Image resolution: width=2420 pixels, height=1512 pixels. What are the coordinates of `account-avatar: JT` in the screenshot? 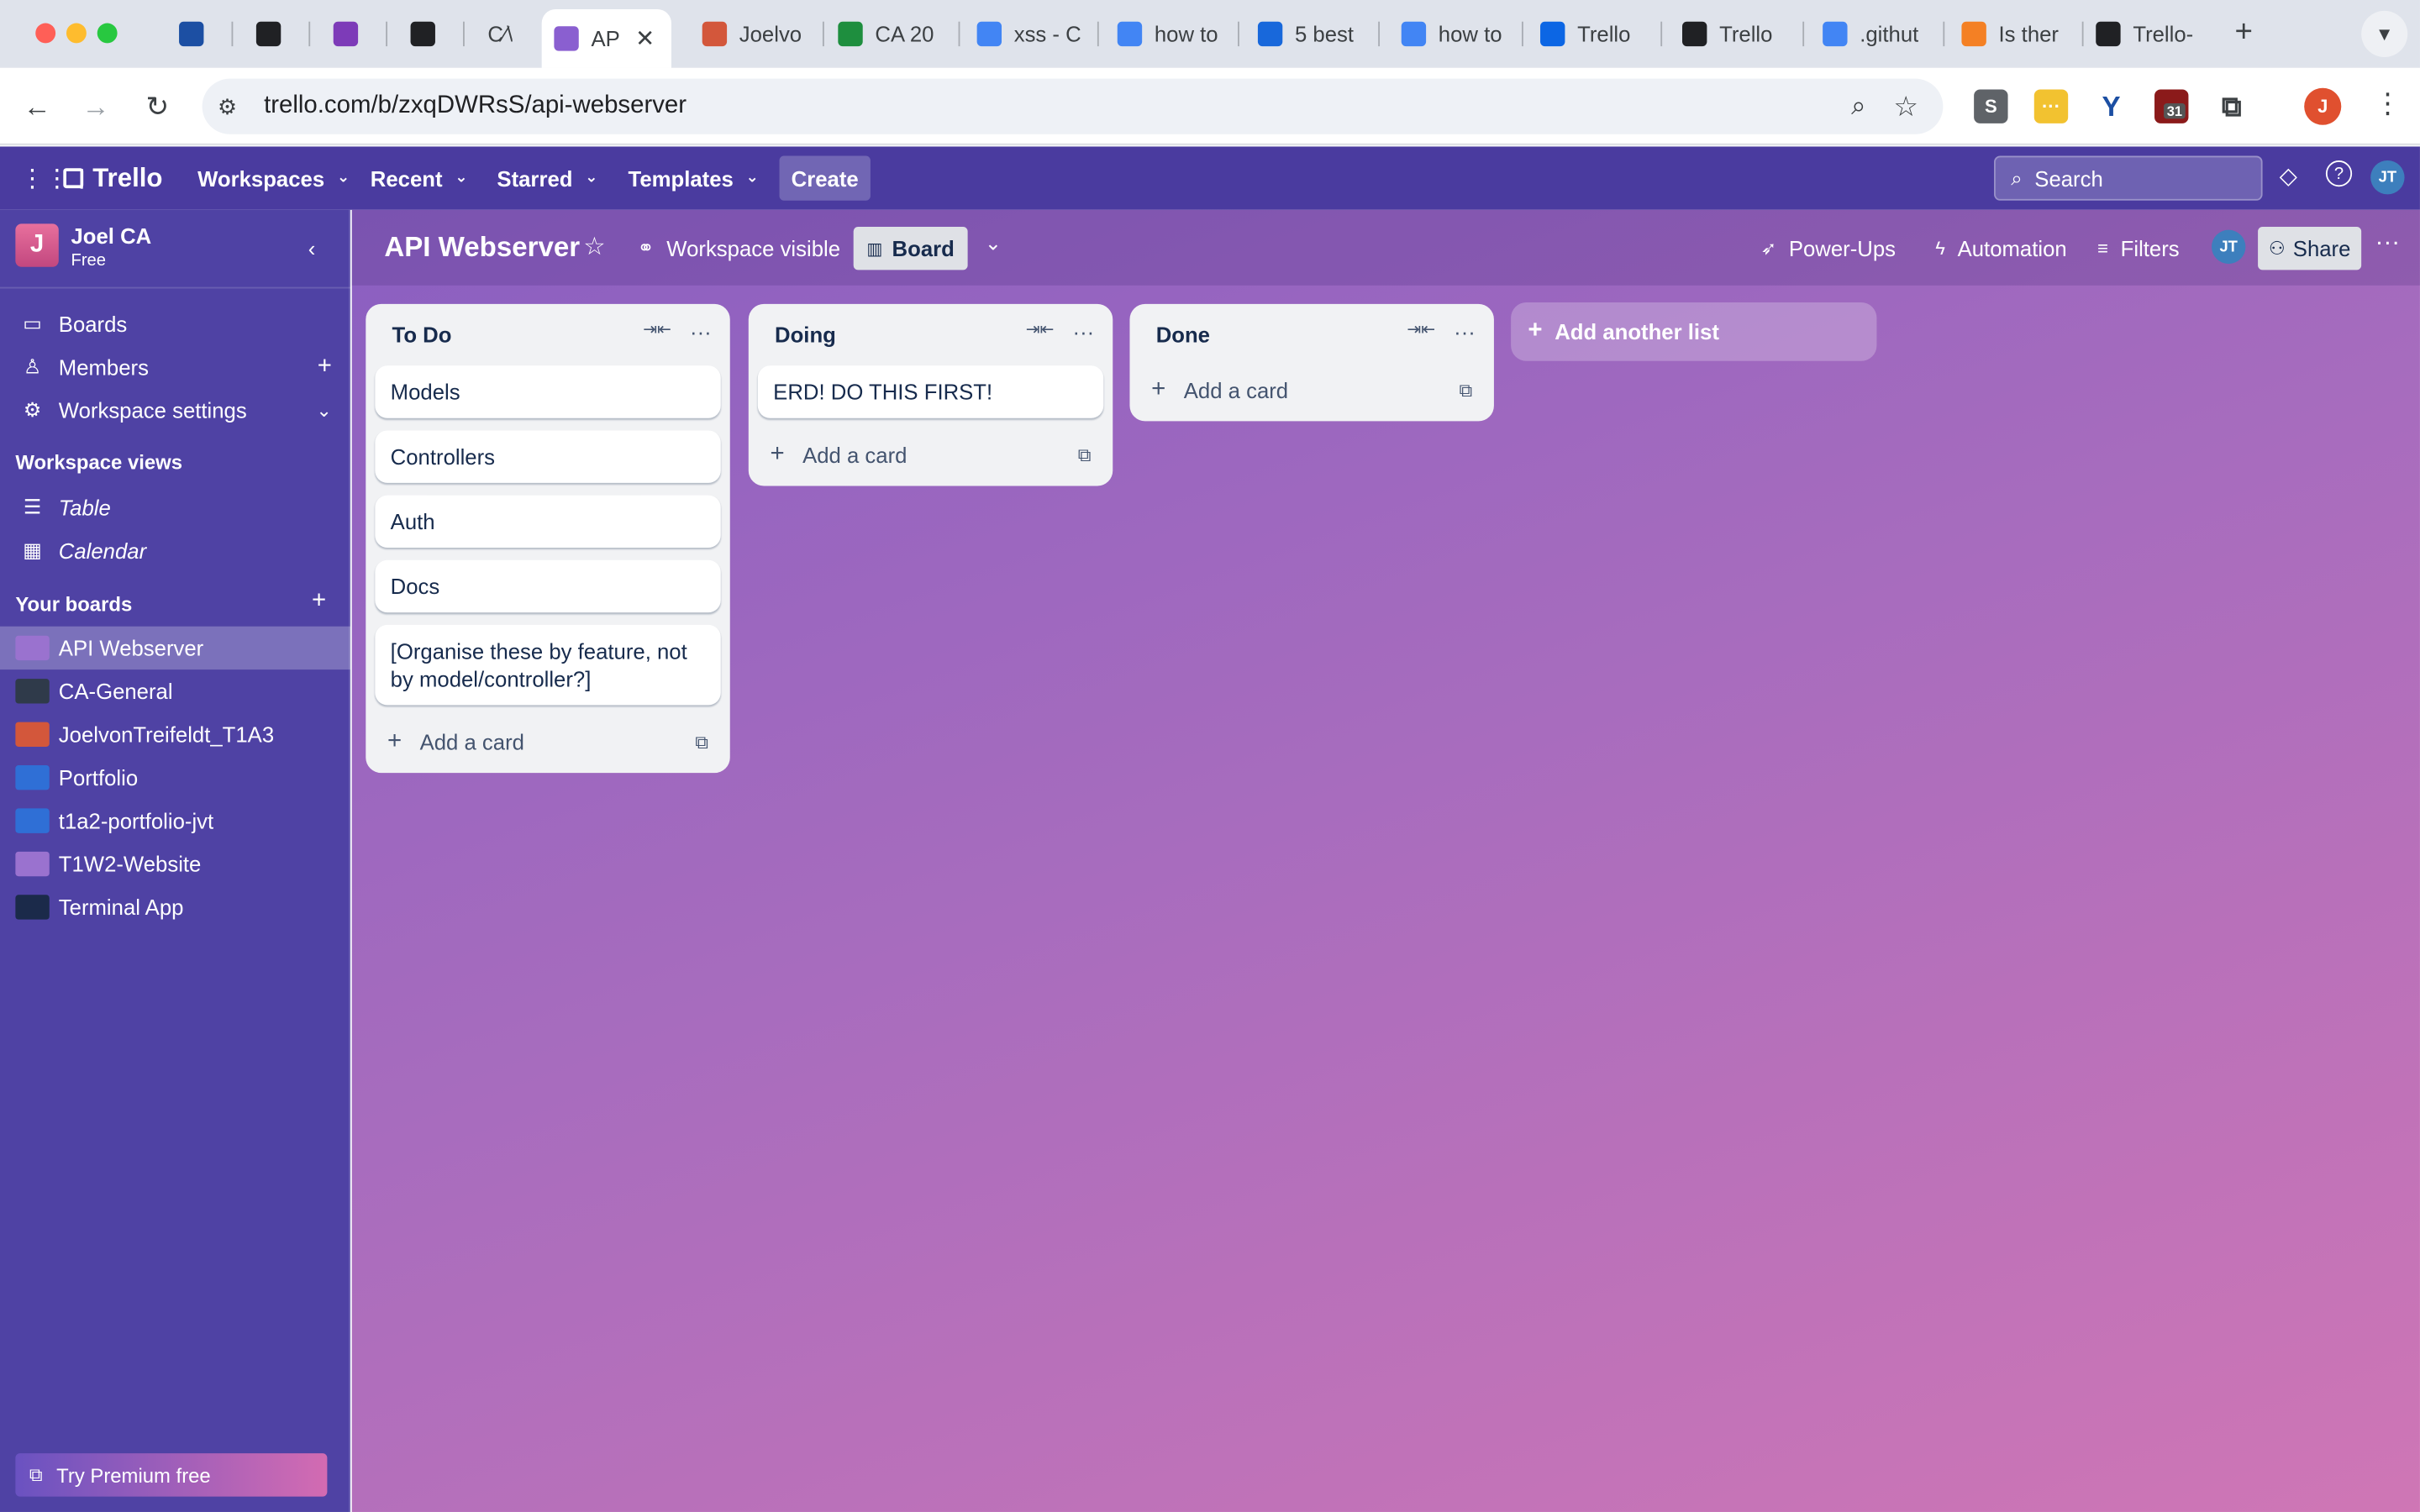 It's located at (2388, 177).